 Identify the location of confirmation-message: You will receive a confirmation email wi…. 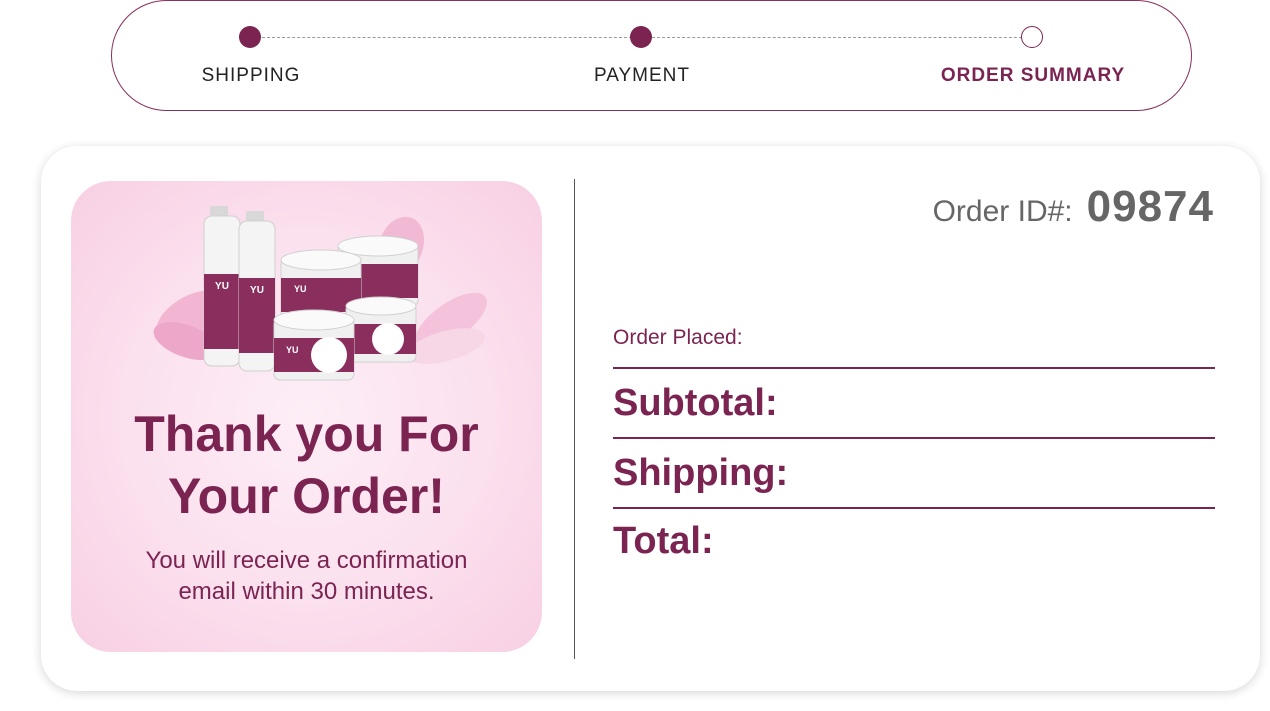
(306, 576).